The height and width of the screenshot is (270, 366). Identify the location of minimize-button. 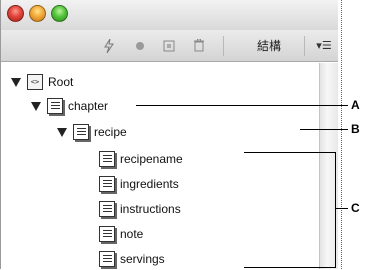
(37, 13).